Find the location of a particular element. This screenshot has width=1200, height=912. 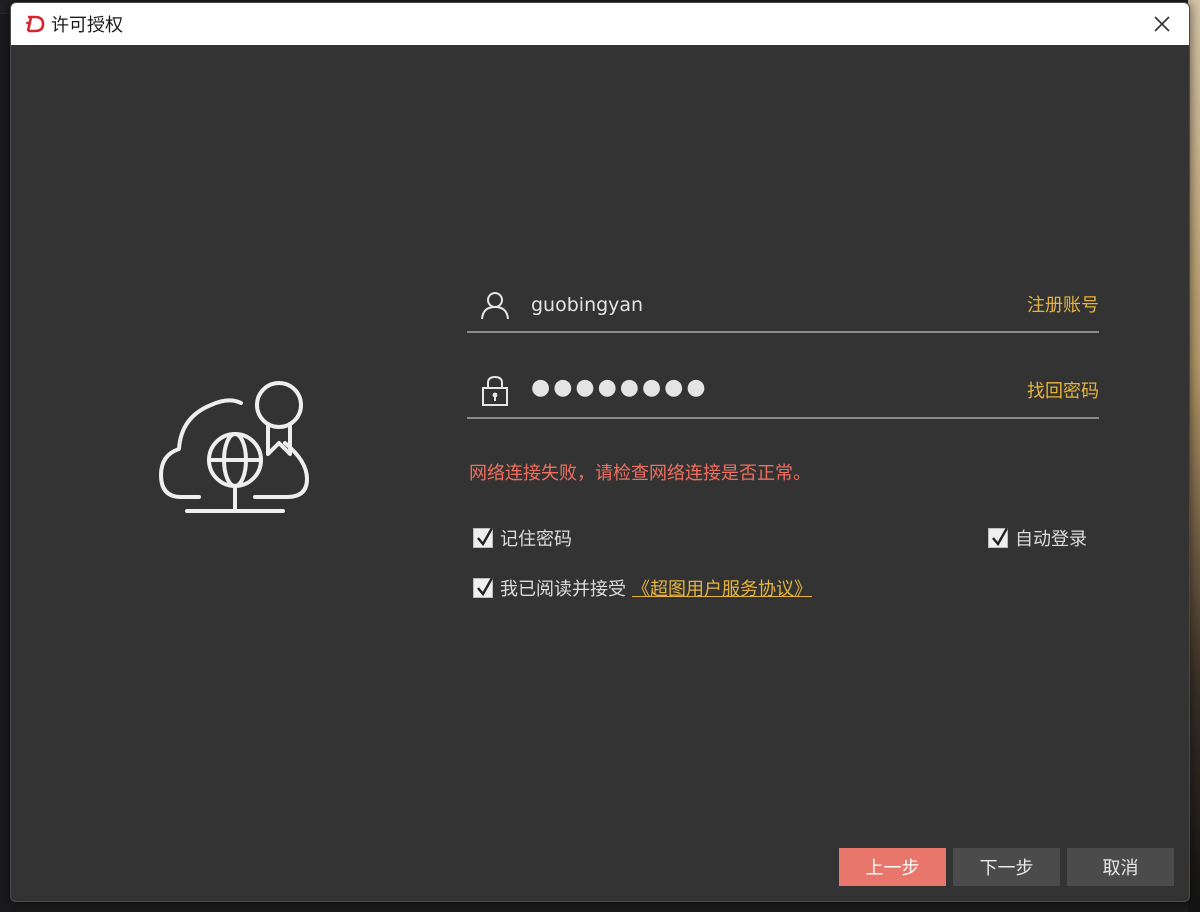

close-icon is located at coordinates (1162, 24).